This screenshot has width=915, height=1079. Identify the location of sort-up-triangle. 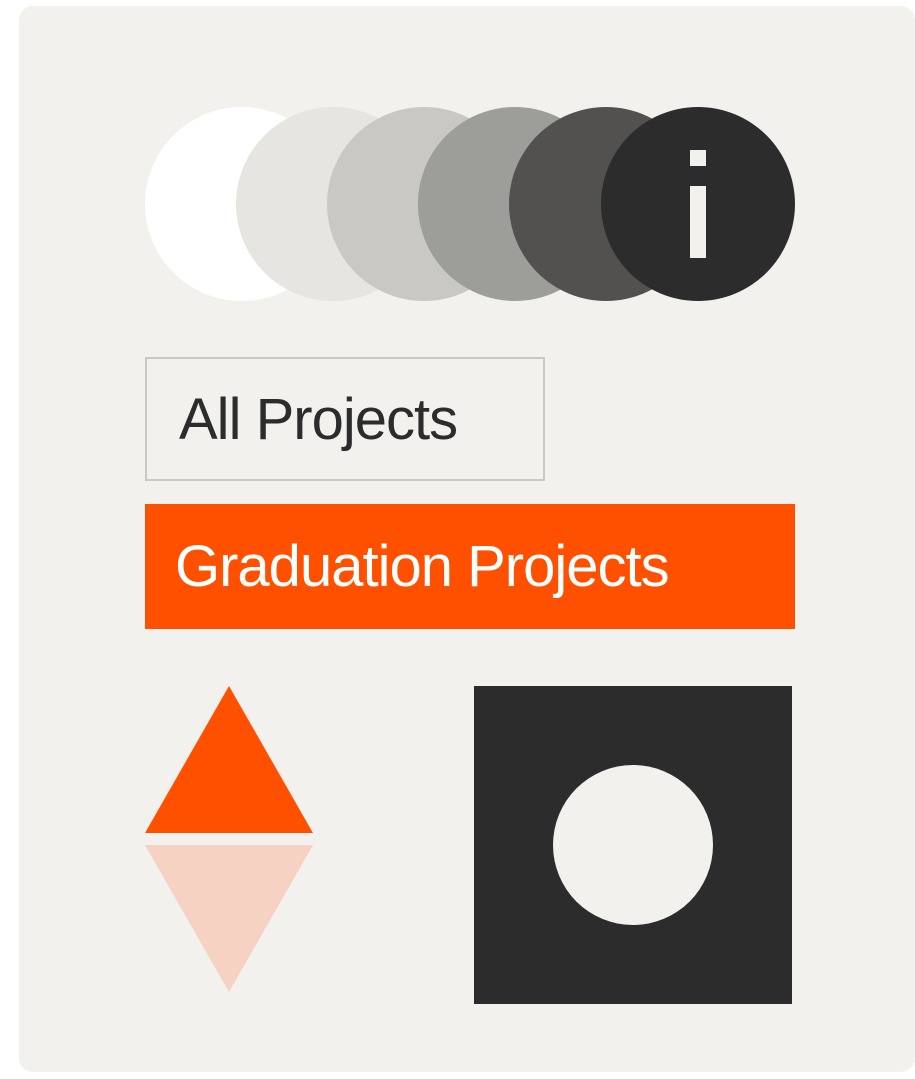
(229, 759).